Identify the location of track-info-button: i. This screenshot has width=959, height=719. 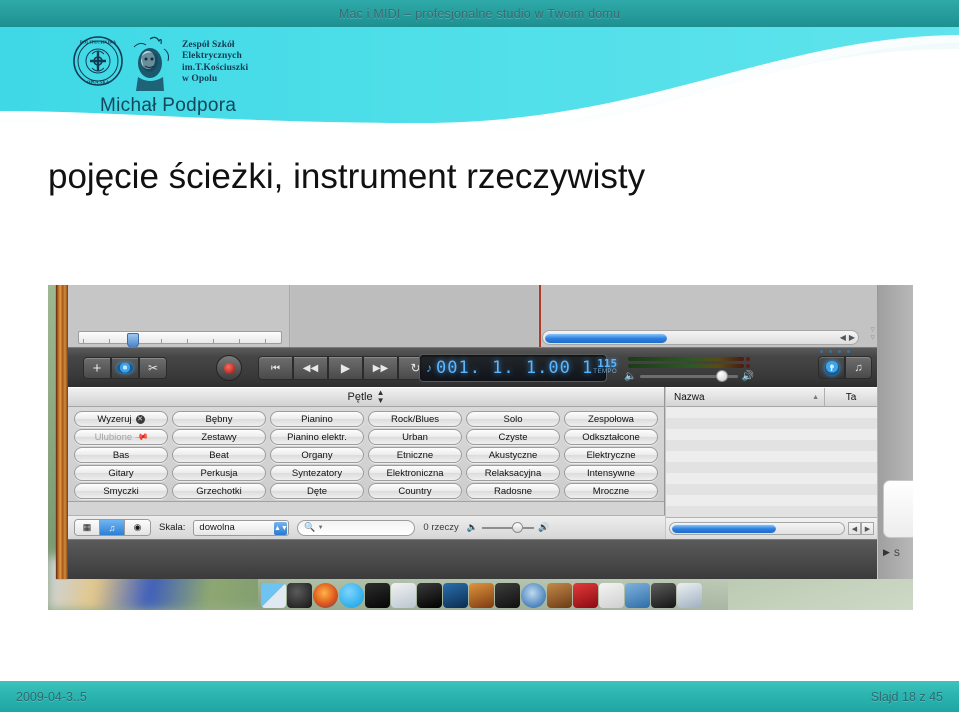
(831, 367).